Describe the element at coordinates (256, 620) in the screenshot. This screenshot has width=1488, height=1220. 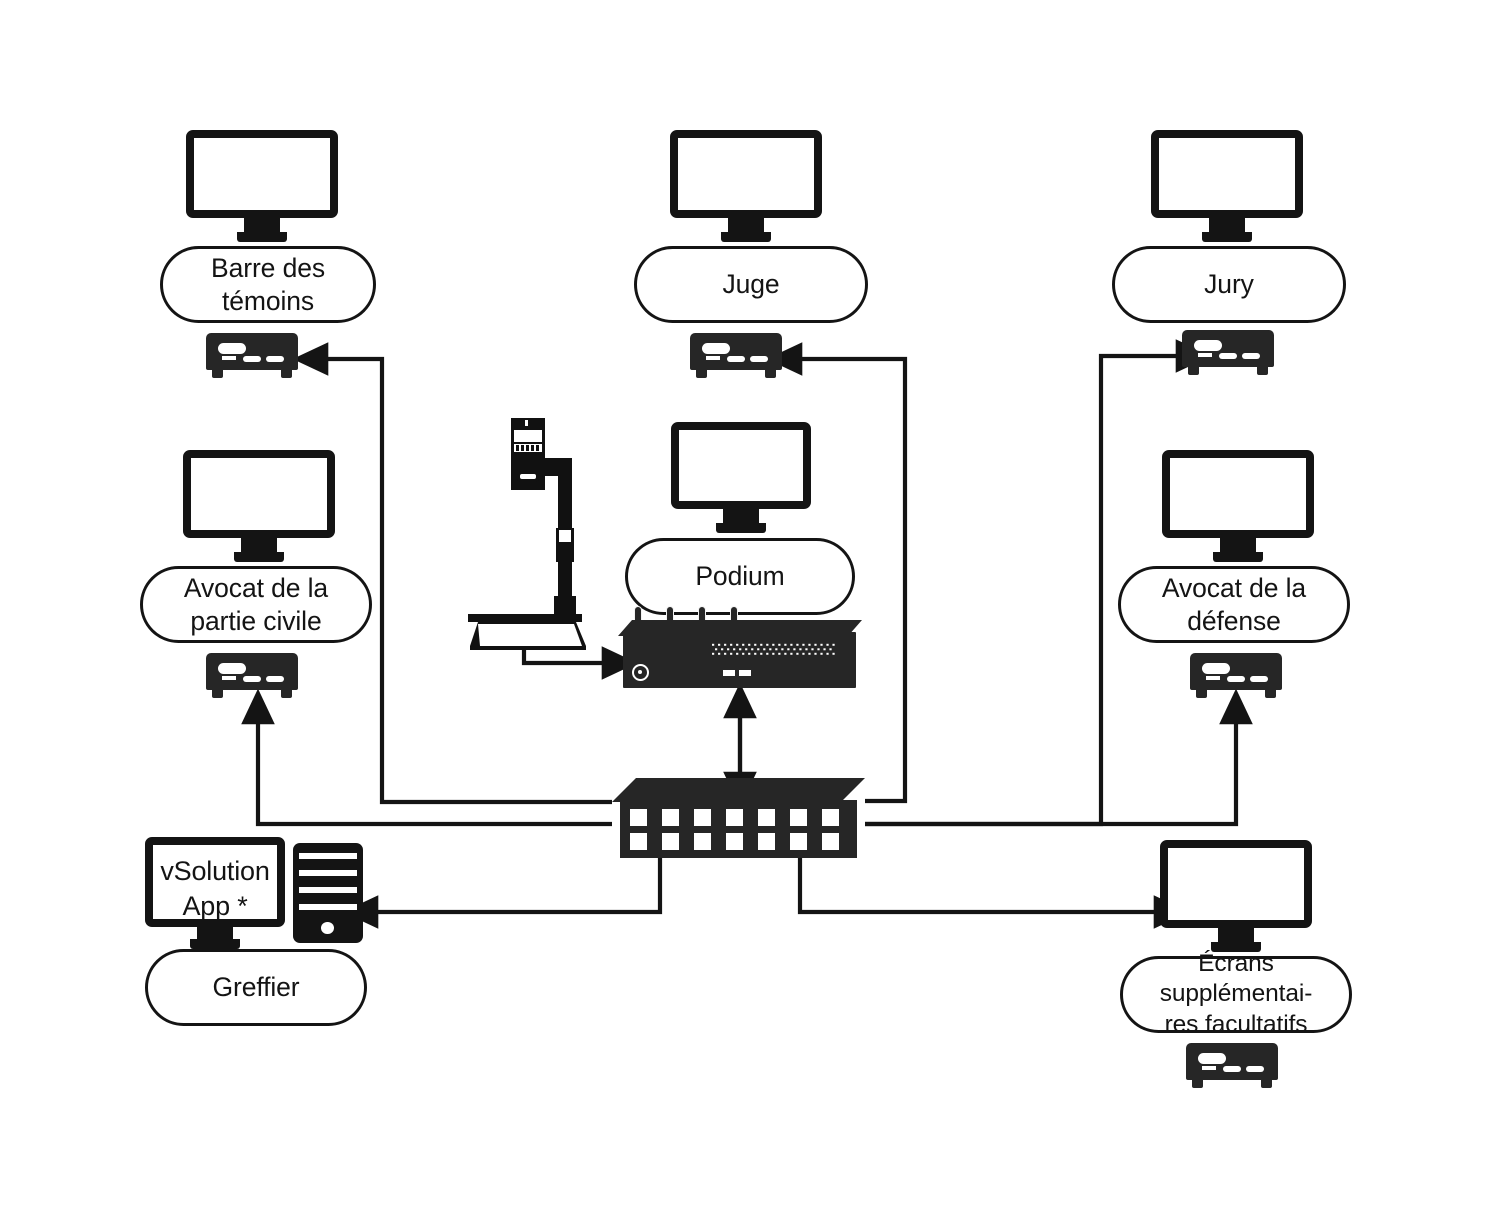
I see `label-line-2: partie civile` at that location.